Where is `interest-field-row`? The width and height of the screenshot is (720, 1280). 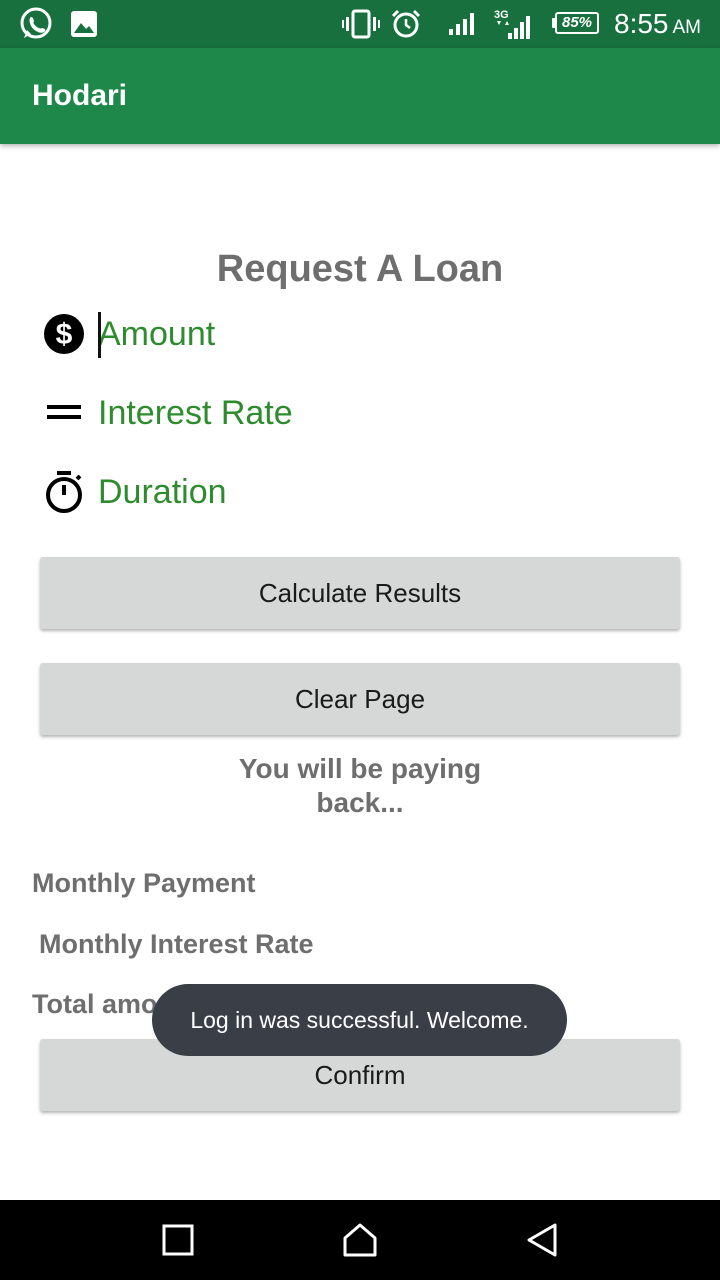
interest-field-row is located at coordinates (360, 413).